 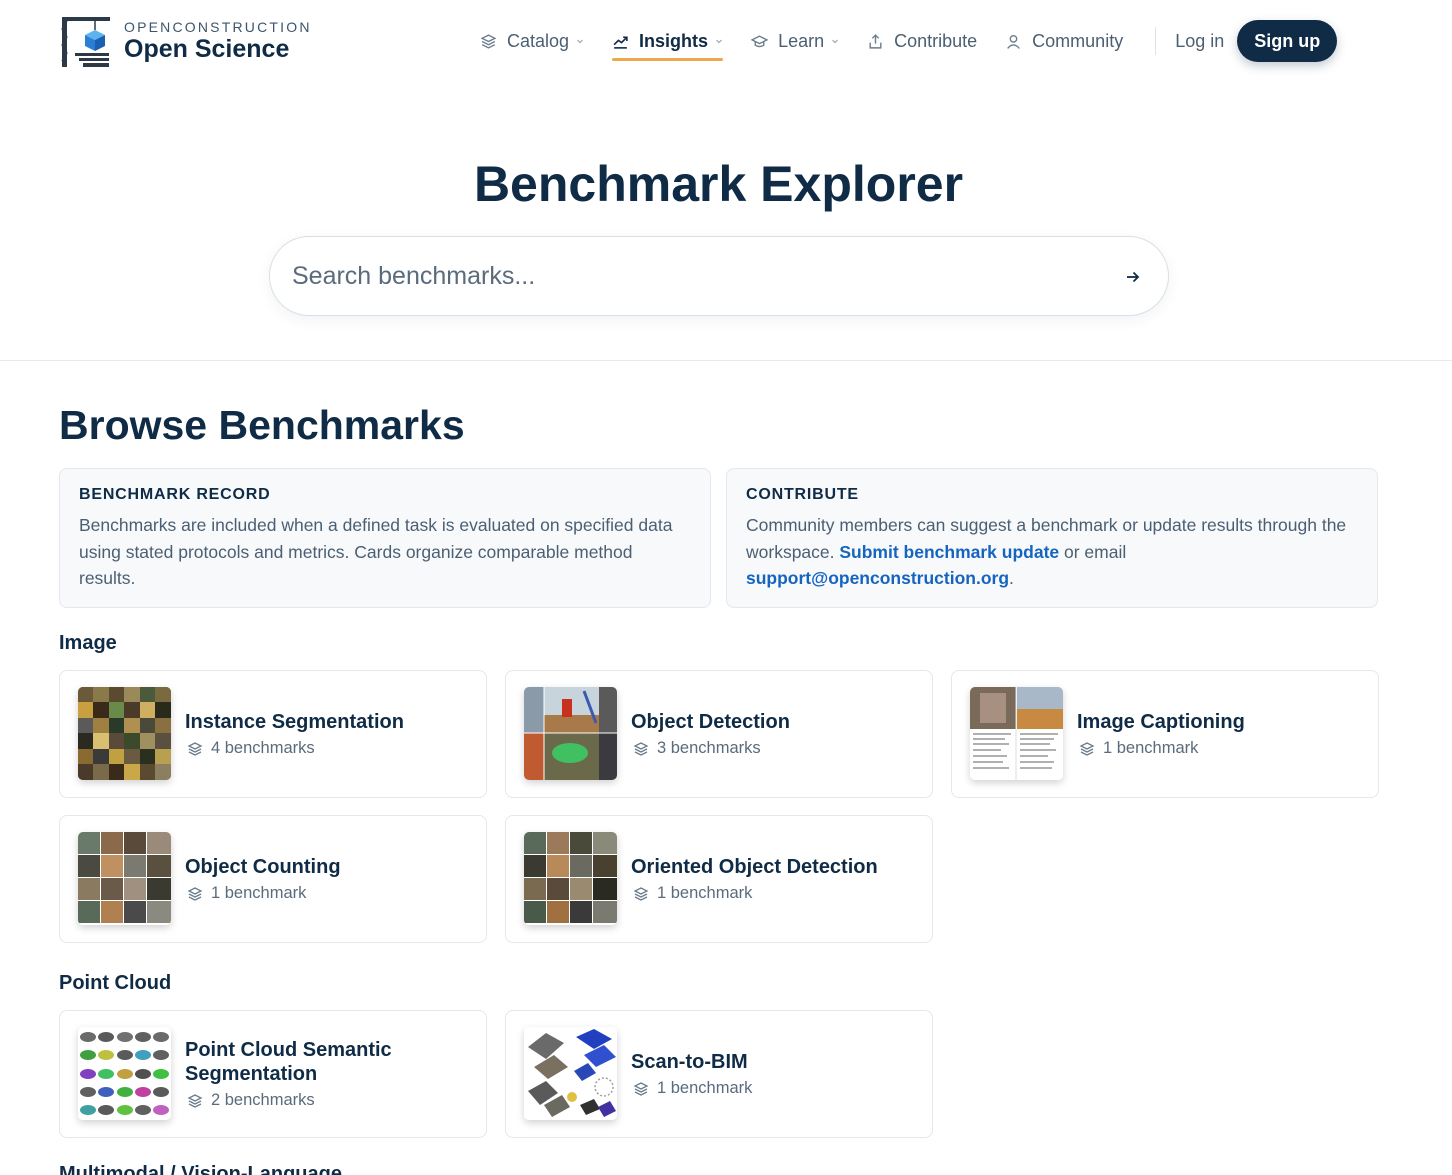 What do you see at coordinates (1287, 41) in the screenshot?
I see `signup-button: Sign up` at bounding box center [1287, 41].